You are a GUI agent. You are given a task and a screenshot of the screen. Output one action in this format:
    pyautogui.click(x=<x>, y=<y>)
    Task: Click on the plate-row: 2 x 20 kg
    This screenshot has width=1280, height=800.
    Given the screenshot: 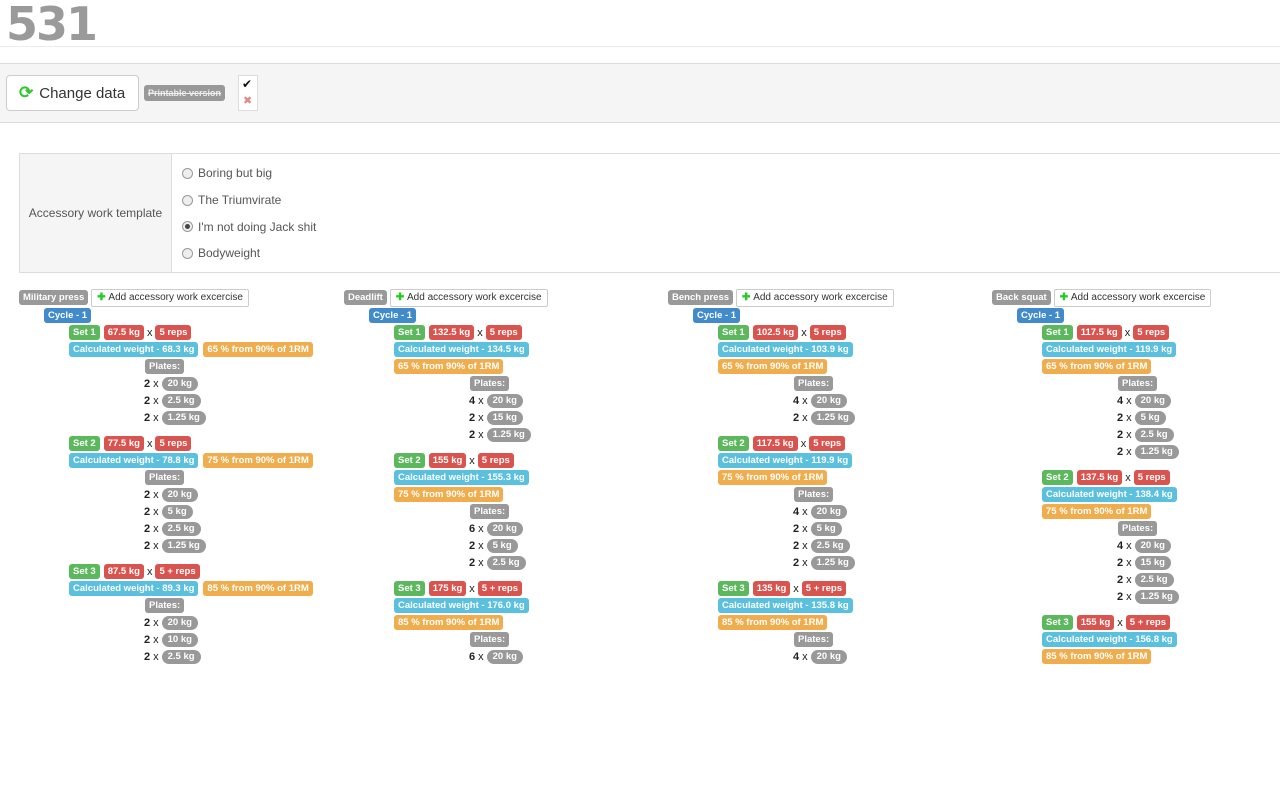 What is the action you would take?
    pyautogui.click(x=166, y=494)
    